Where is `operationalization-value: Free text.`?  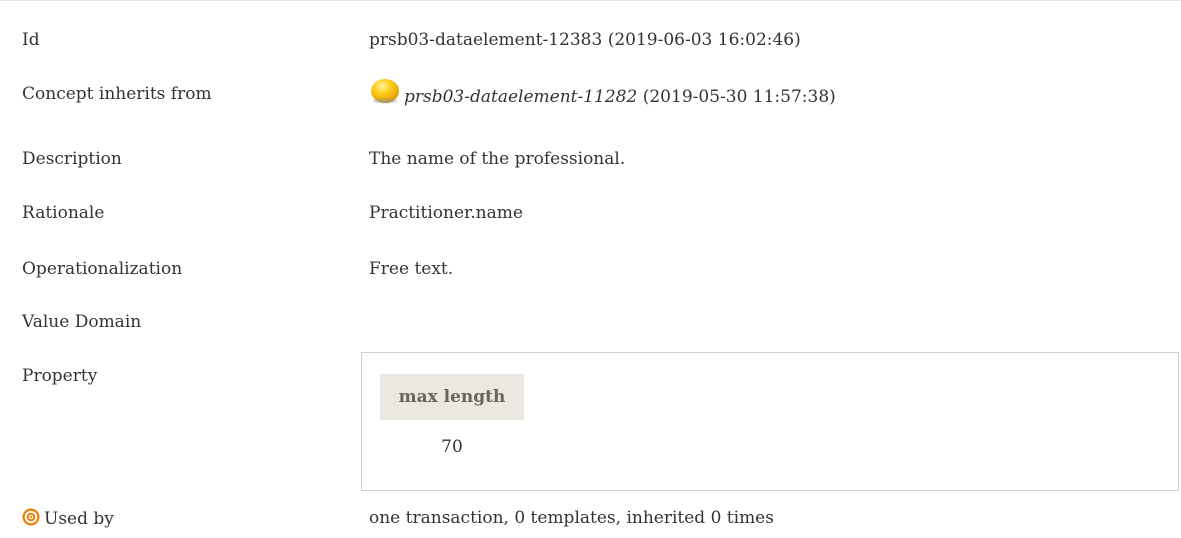
operationalization-value: Free text. is located at coordinates (411, 269).